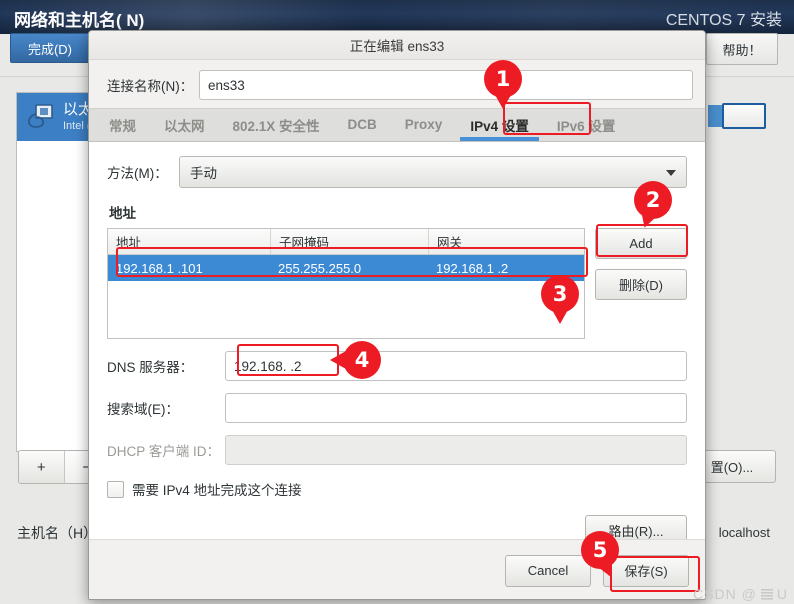 The image size is (794, 604). Describe the element at coordinates (424, 124) in the screenshot. I see `tab-proxy: Proxy` at that location.